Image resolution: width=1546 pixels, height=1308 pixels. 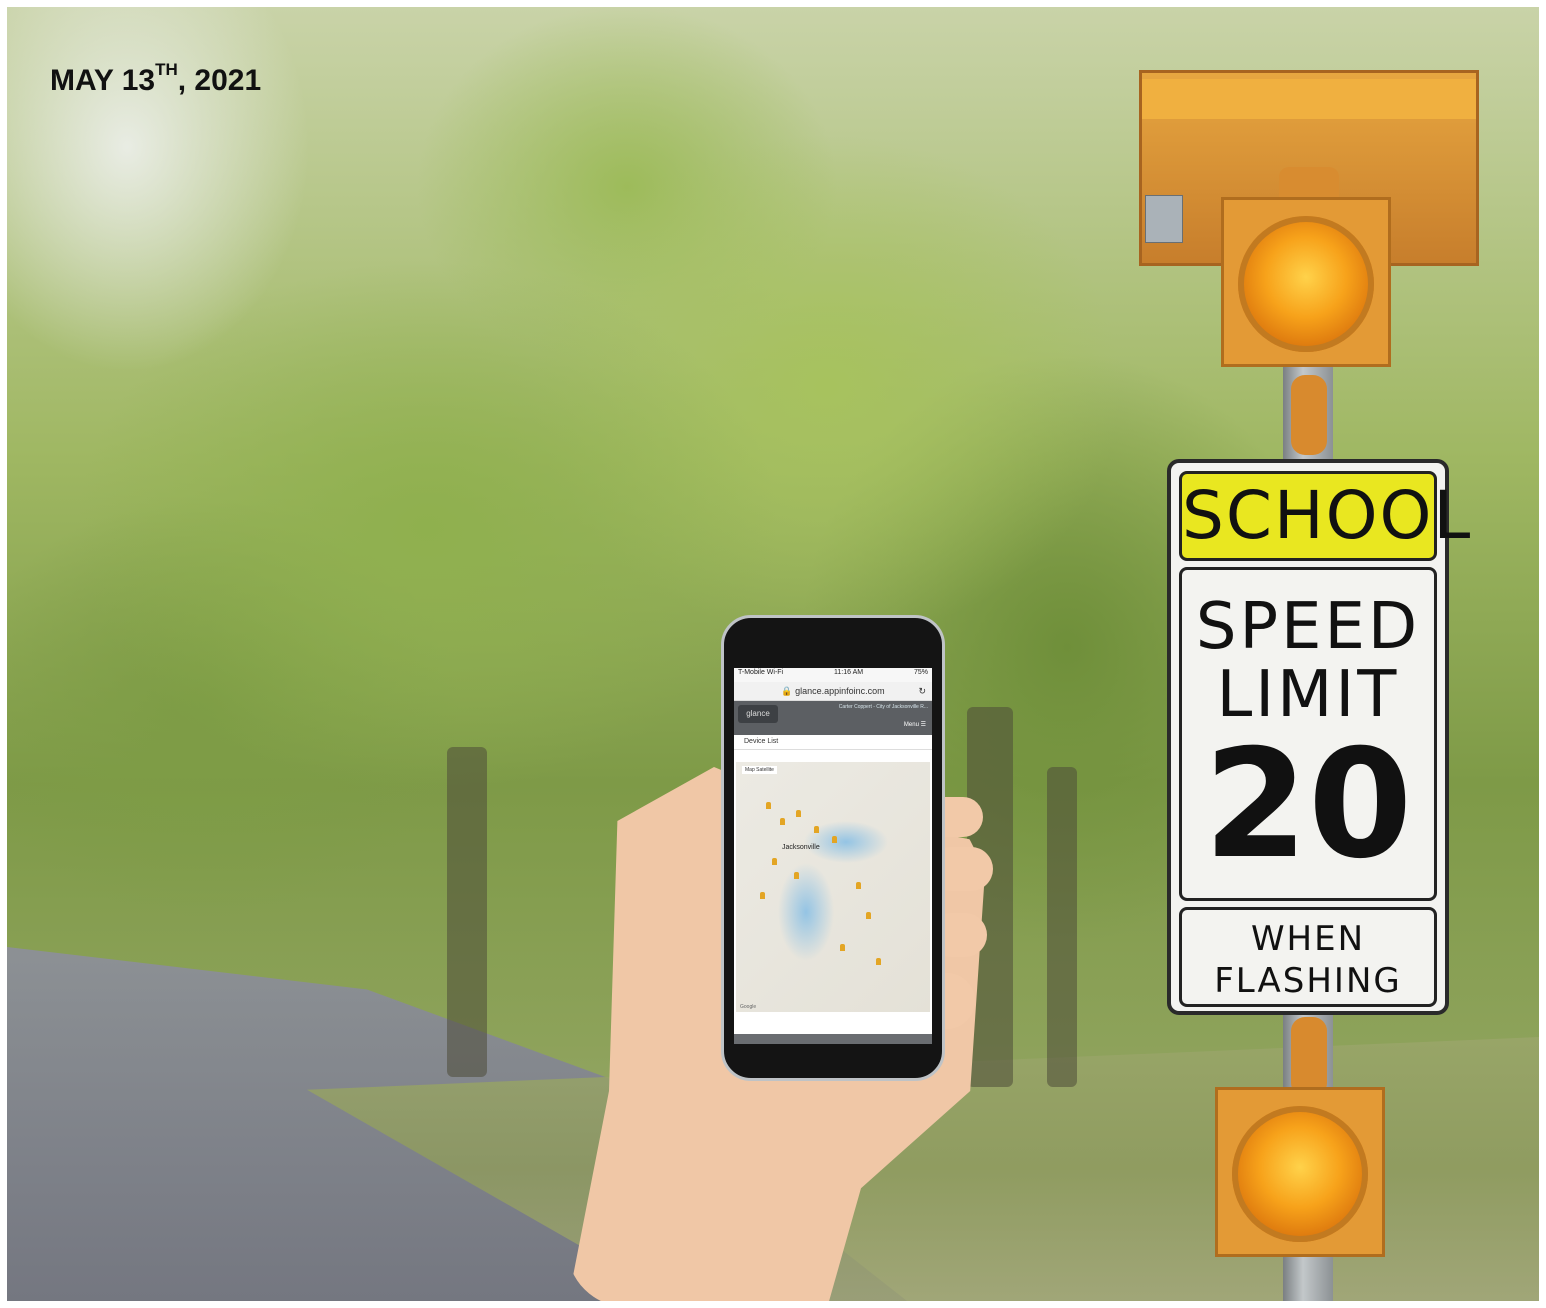 I want to click on sign-speed-number: 20, so click(x=1308, y=805).